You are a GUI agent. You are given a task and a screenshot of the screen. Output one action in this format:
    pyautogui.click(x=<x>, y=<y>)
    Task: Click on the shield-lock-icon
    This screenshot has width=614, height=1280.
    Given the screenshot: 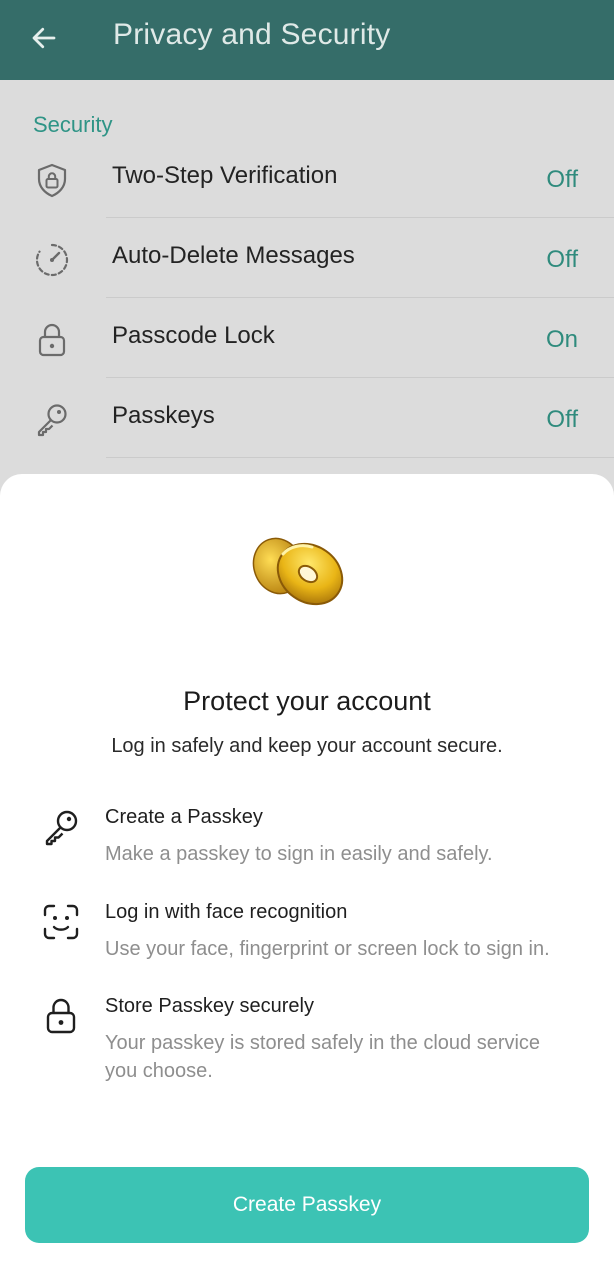 What is the action you would take?
    pyautogui.click(x=52, y=180)
    